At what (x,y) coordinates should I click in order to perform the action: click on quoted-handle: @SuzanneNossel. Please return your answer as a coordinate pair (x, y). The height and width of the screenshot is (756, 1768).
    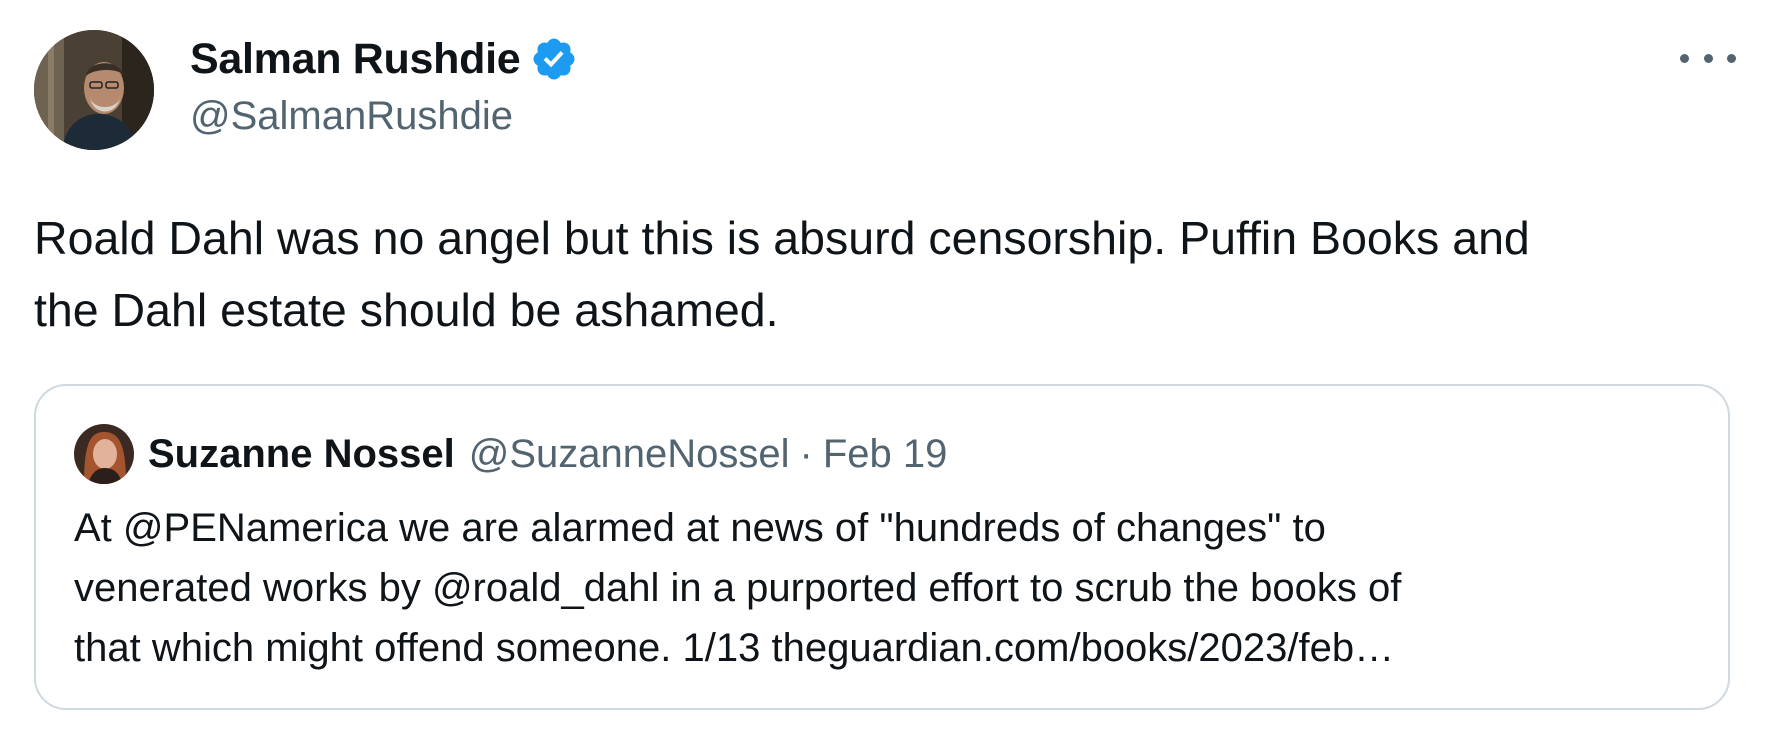
    Looking at the image, I should click on (629, 454).